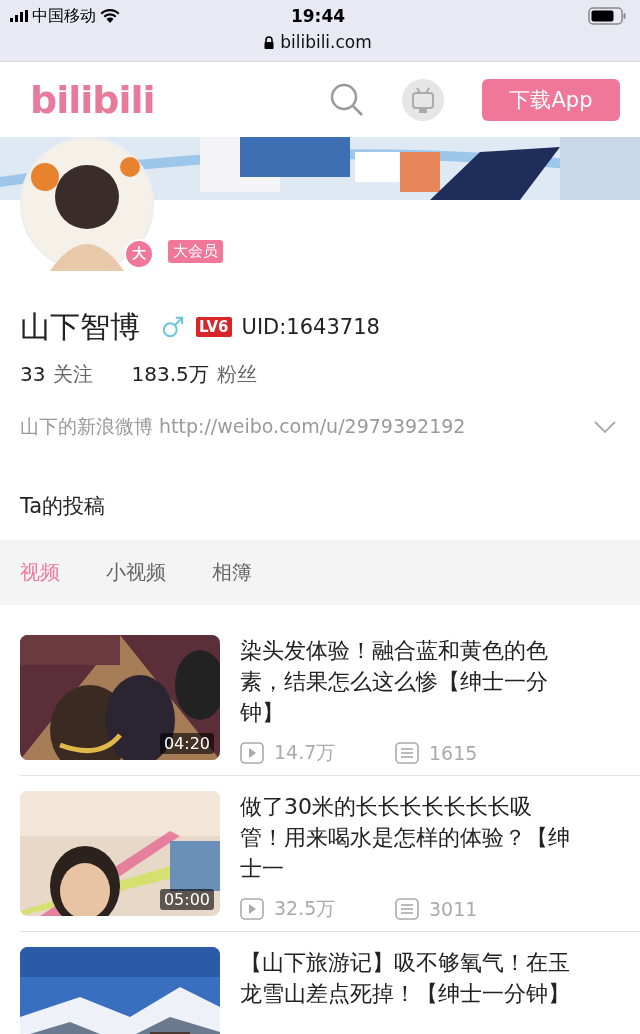  What do you see at coordinates (19, 16) in the screenshot?
I see `signal-icon` at bounding box center [19, 16].